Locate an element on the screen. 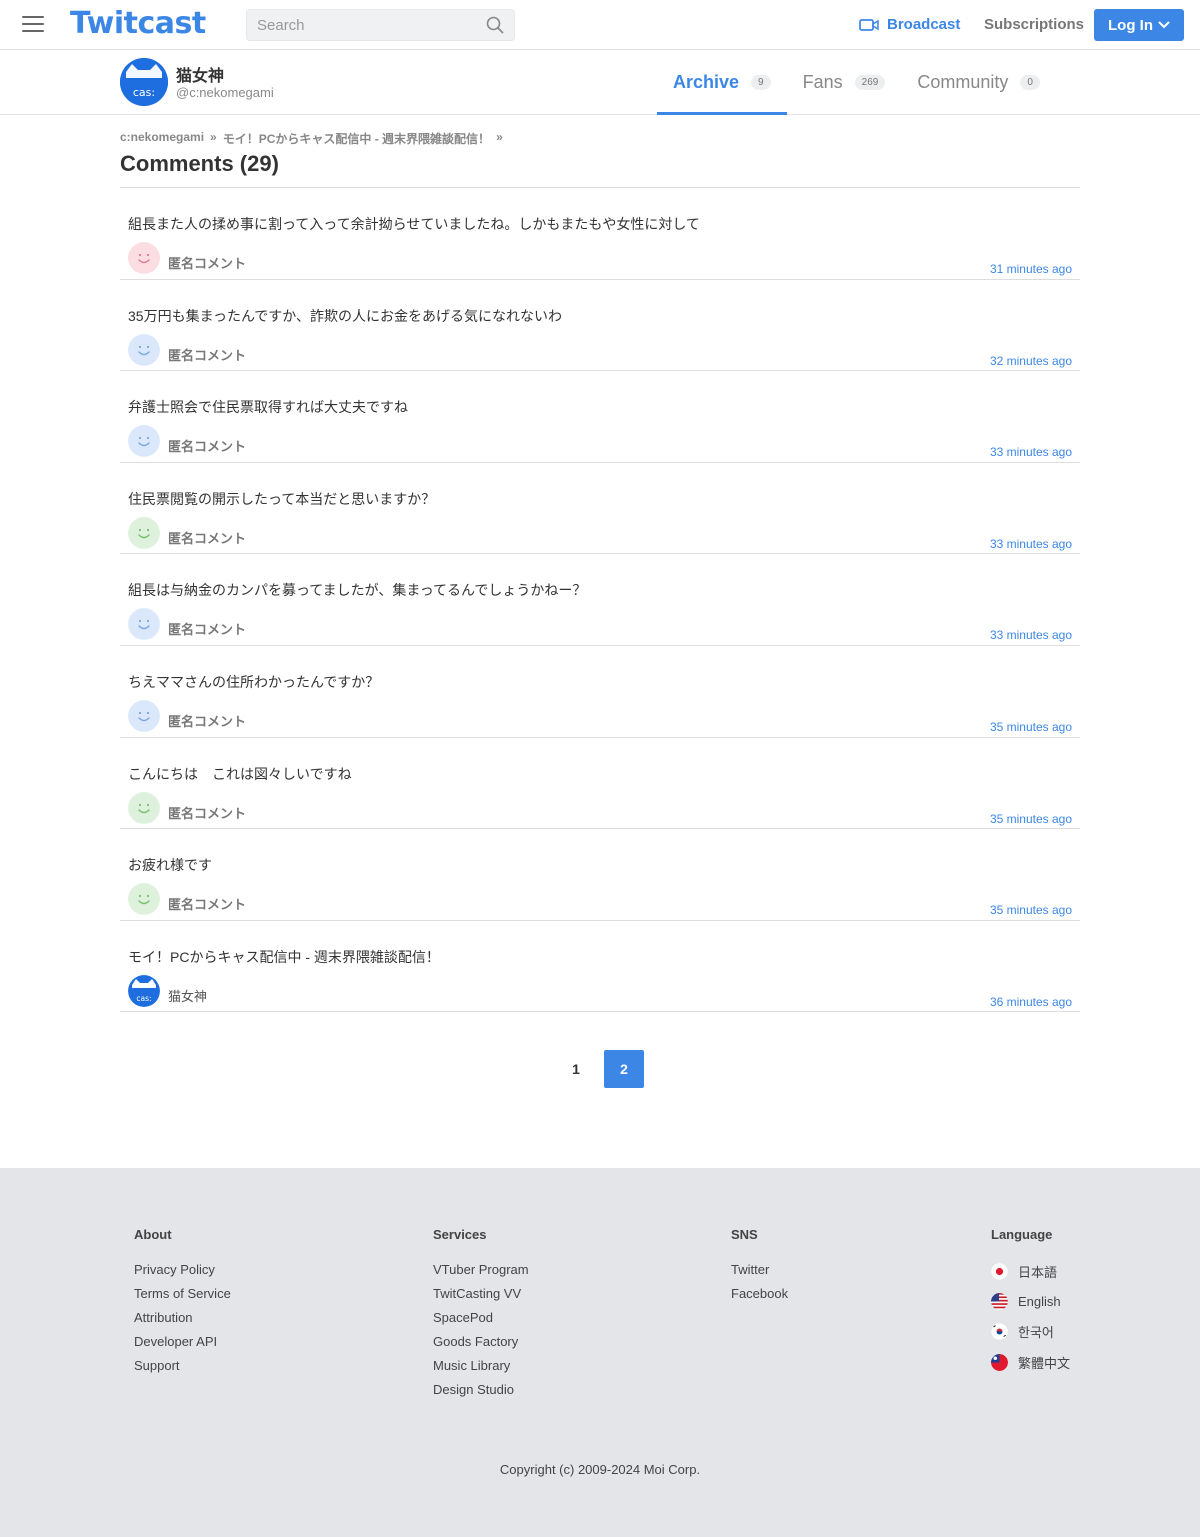 This screenshot has width=1200, height=1537. footer-link-design-studio: Design Studio is located at coordinates (481, 1389).